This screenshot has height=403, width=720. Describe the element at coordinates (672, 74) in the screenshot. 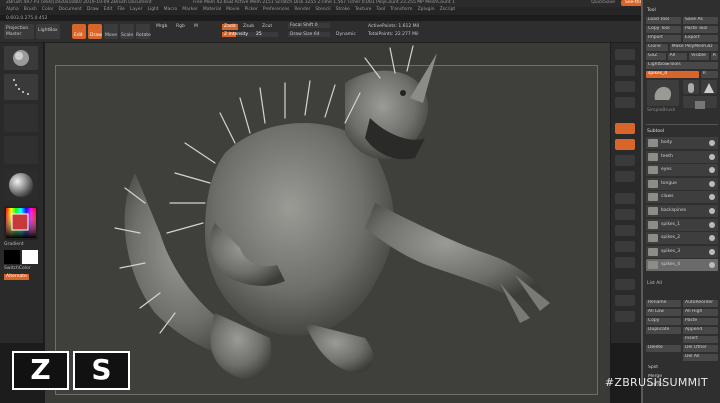

I see `current-tool-slider: spikes_4` at that location.